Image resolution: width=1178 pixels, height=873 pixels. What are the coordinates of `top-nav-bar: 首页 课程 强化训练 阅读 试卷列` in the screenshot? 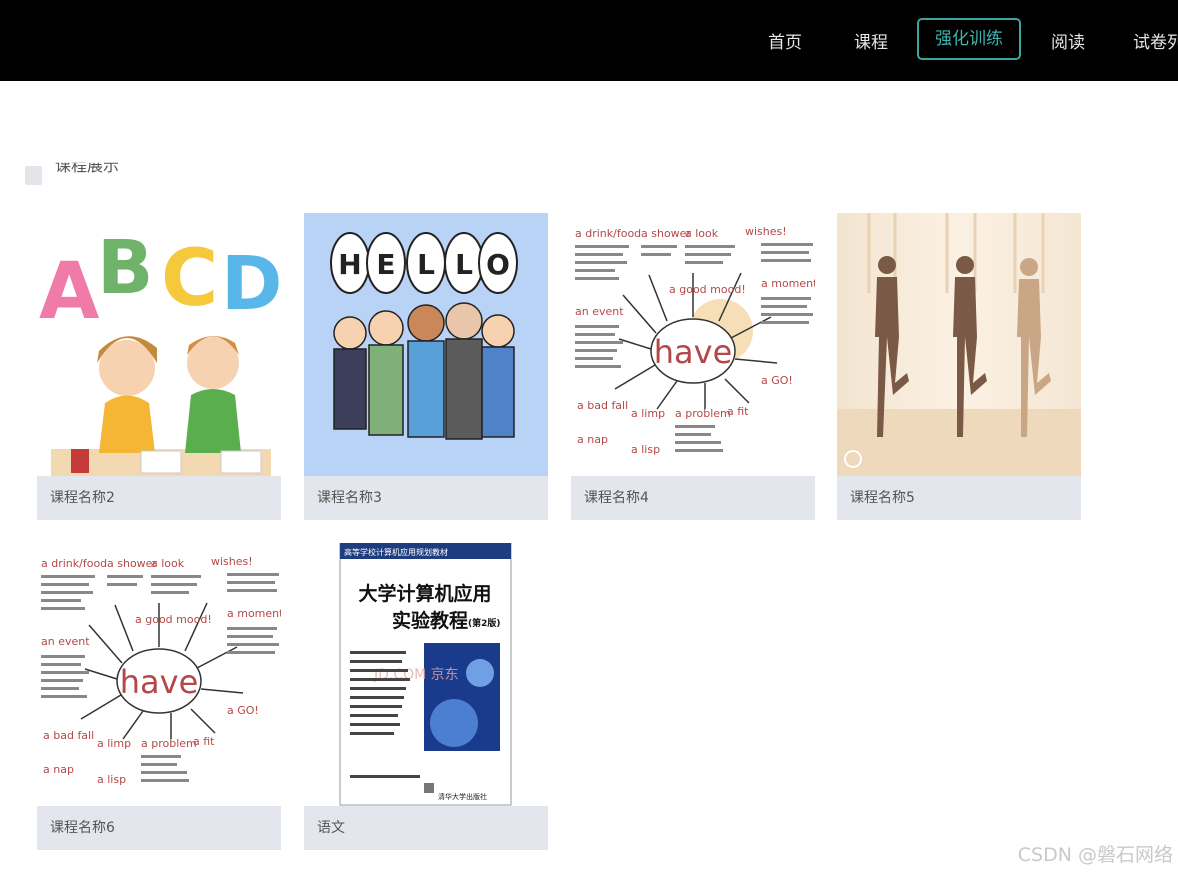 It's located at (589, 40).